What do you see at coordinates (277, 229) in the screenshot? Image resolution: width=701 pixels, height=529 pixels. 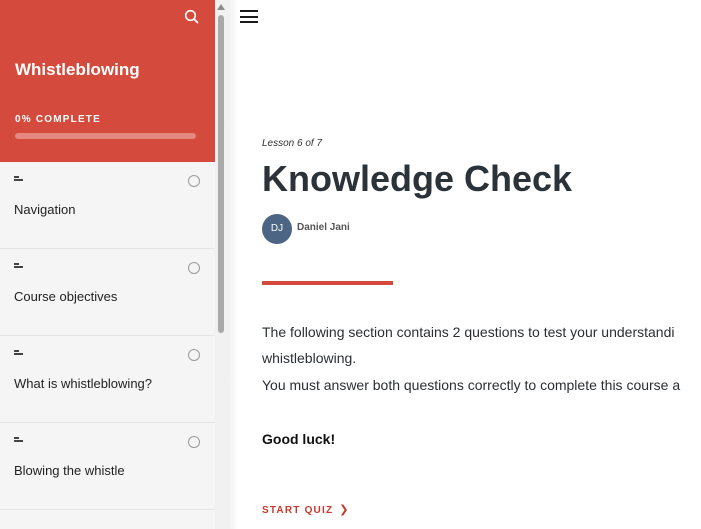 I see `avatar: DJ` at bounding box center [277, 229].